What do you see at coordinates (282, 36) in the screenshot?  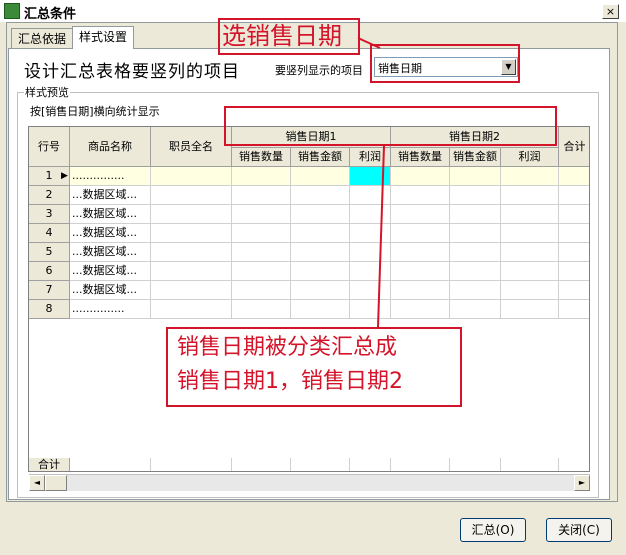 I see `annotation-text-top: 选销售日期` at bounding box center [282, 36].